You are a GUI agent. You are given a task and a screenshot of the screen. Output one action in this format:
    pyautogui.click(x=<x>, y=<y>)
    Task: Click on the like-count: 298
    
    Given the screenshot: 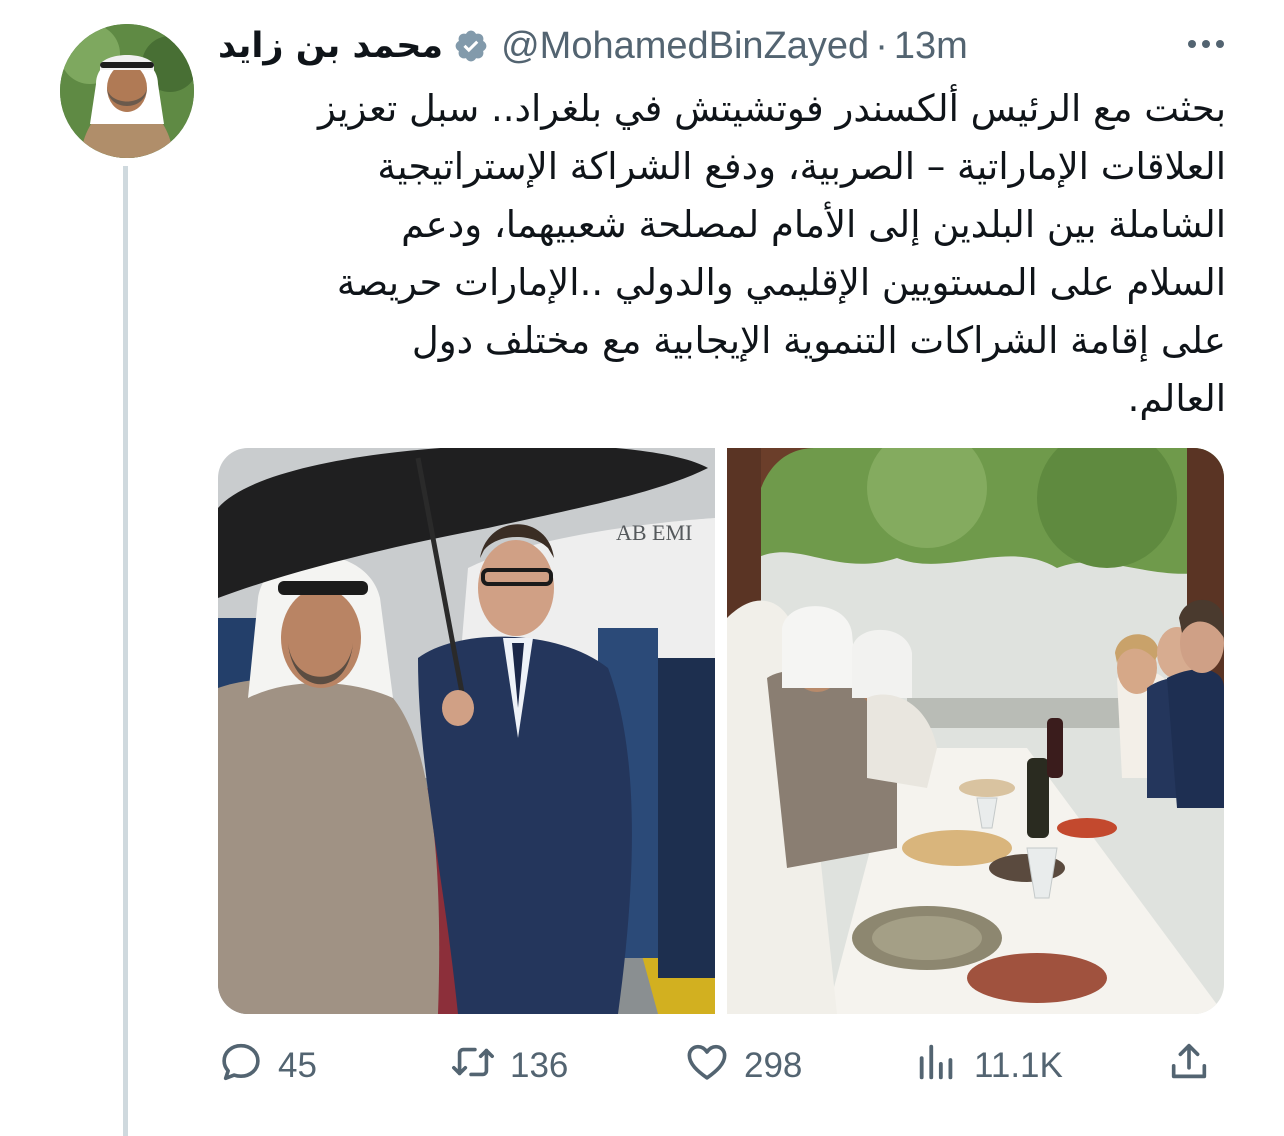 What is the action you would take?
    pyautogui.click(x=773, y=1065)
    